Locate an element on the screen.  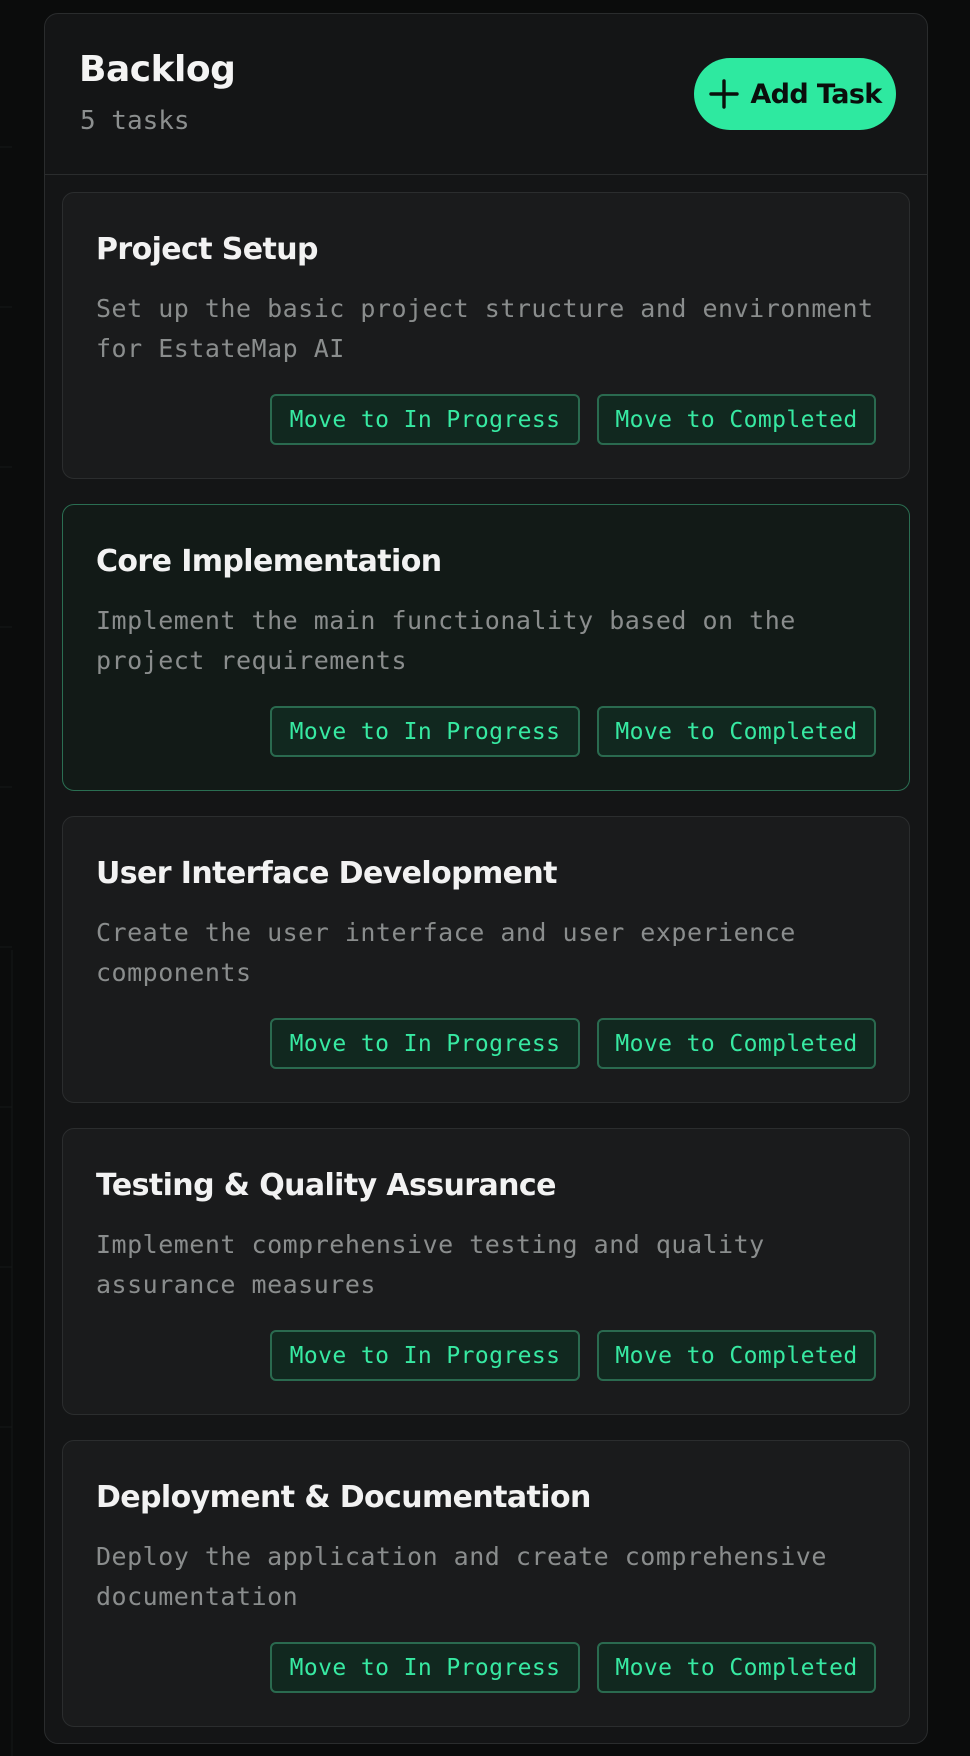
task-count: 5 tasks is located at coordinates (135, 121).